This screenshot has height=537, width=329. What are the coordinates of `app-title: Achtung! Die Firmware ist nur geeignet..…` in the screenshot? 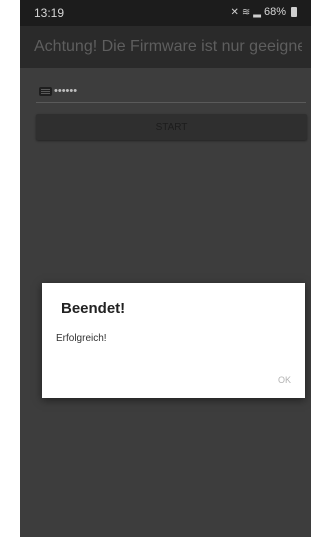 It's located at (168, 46).